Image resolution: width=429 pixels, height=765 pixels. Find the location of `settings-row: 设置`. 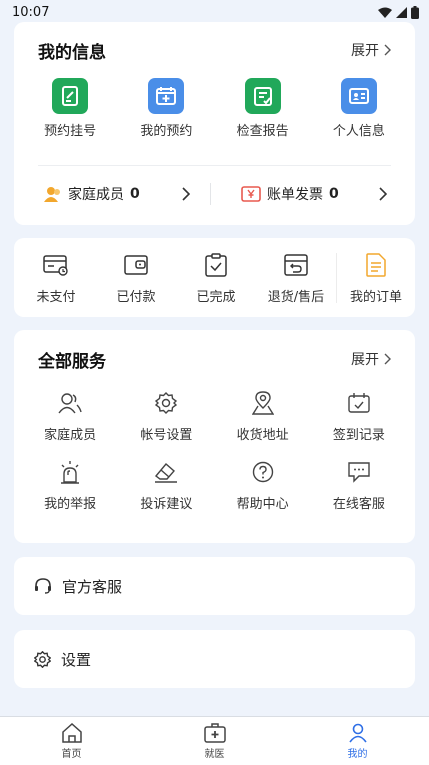

settings-row: 设置 is located at coordinates (214, 659).